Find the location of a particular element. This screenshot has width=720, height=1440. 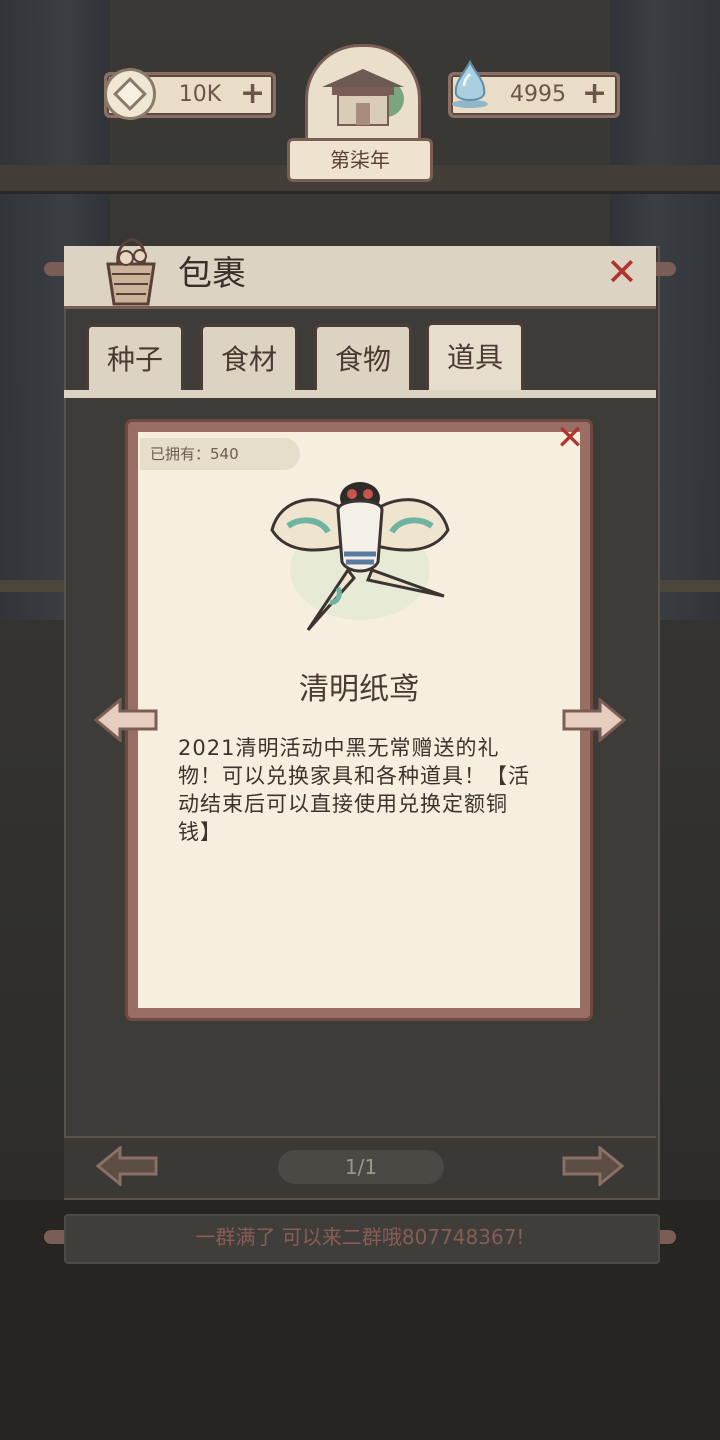

jade-add-button: + is located at coordinates (594, 94).